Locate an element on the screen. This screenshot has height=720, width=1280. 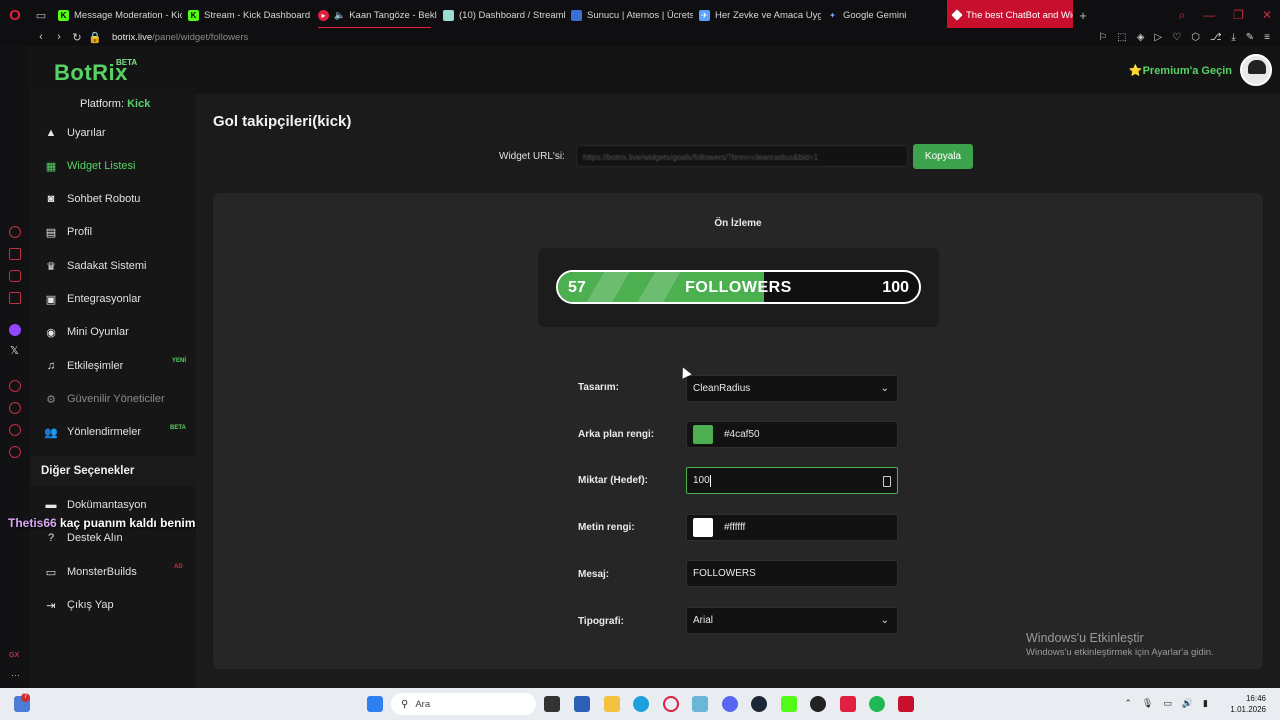
number-stepper is located at coordinates (887, 481).